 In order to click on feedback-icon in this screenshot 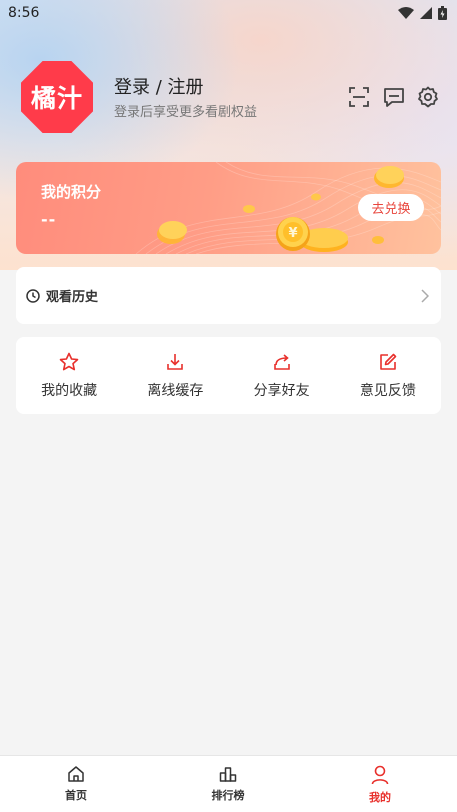, I will do `click(388, 361)`.